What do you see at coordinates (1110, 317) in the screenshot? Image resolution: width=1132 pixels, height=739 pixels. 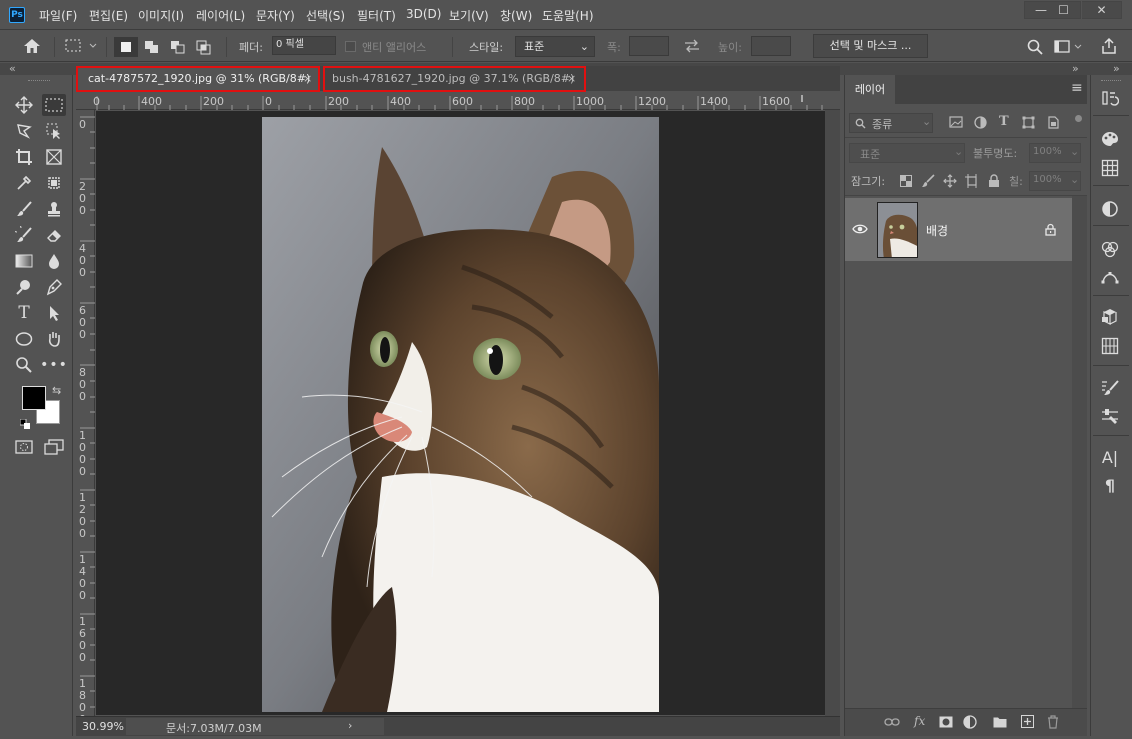 I see `libraries-icon` at bounding box center [1110, 317].